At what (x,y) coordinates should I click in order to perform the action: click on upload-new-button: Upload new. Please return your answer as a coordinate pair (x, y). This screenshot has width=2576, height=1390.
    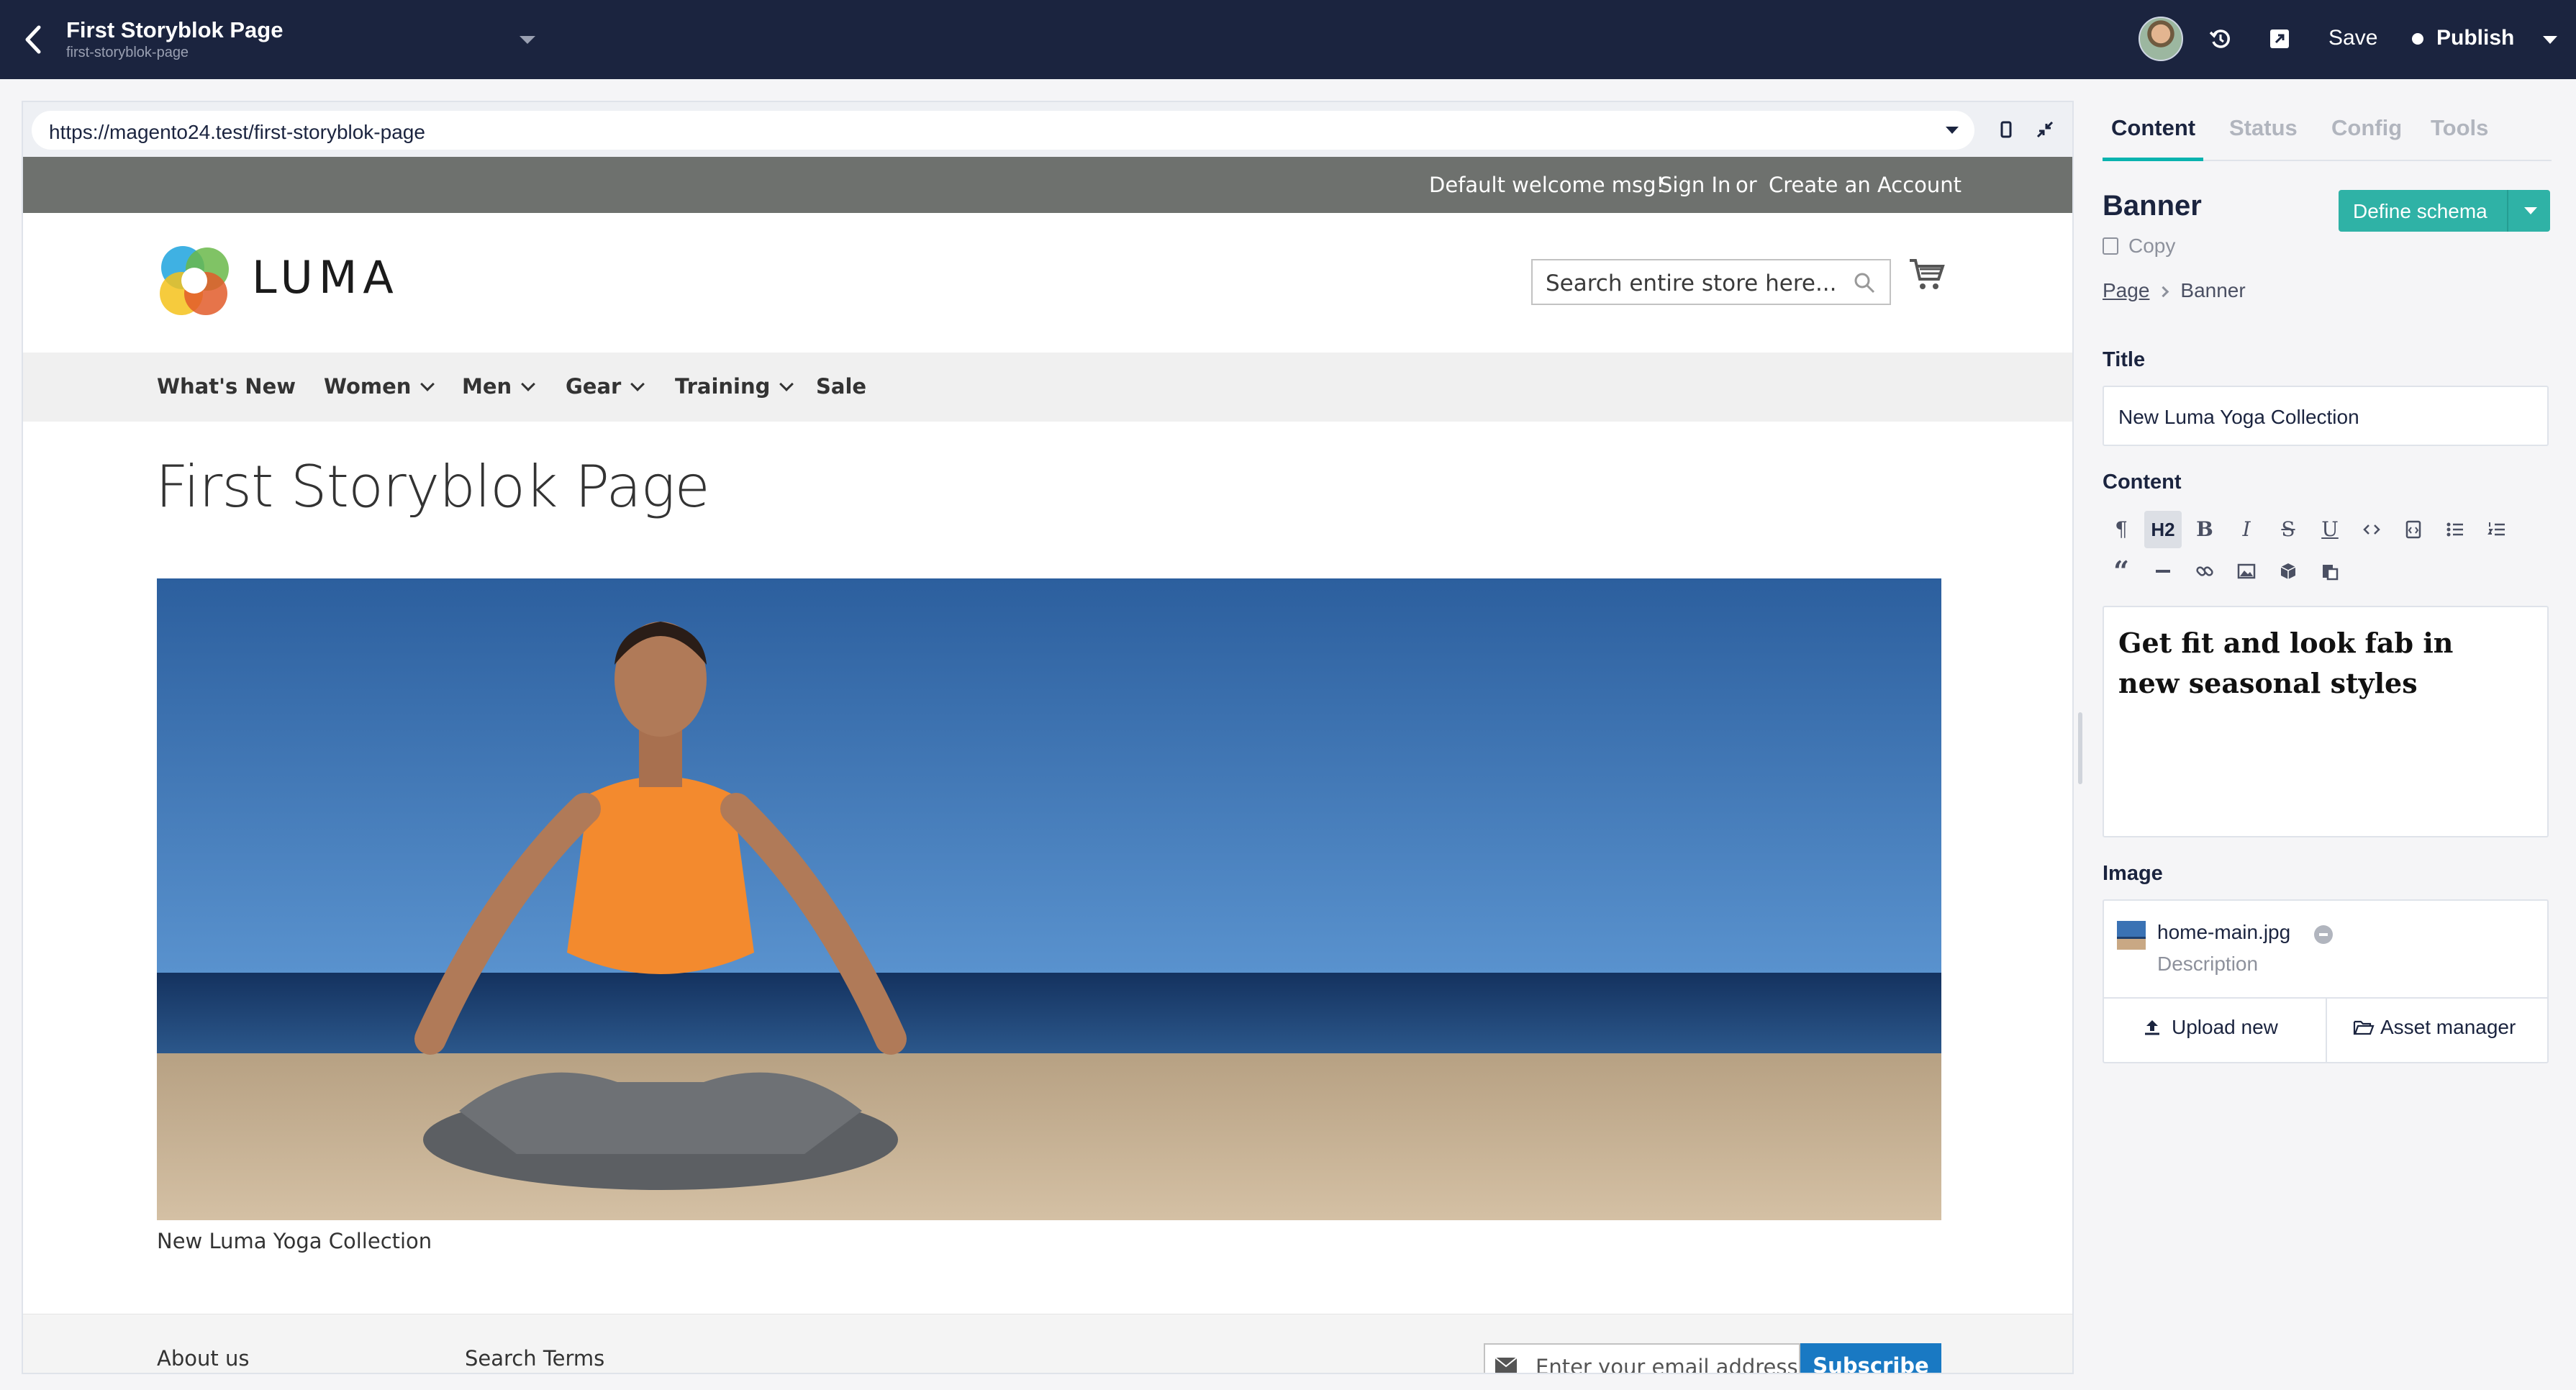
    Looking at the image, I should click on (2210, 1027).